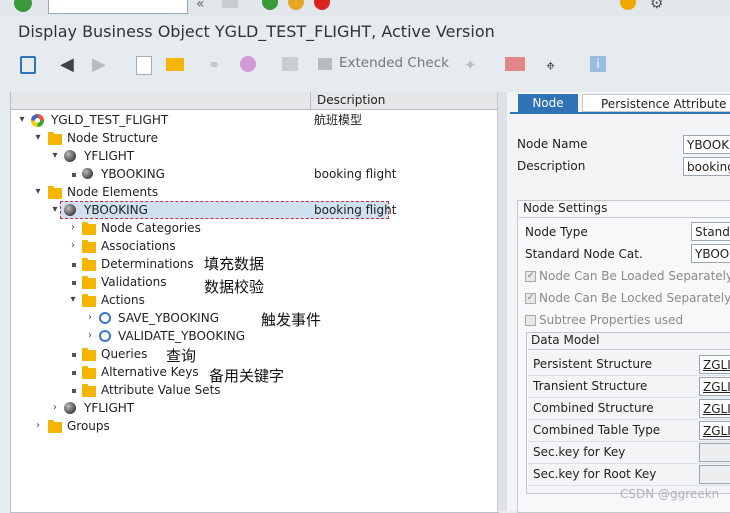 Image resolution: width=730 pixels, height=513 pixels. I want to click on tree-attribute-value-sets: Attribute Value Sets, so click(161, 390).